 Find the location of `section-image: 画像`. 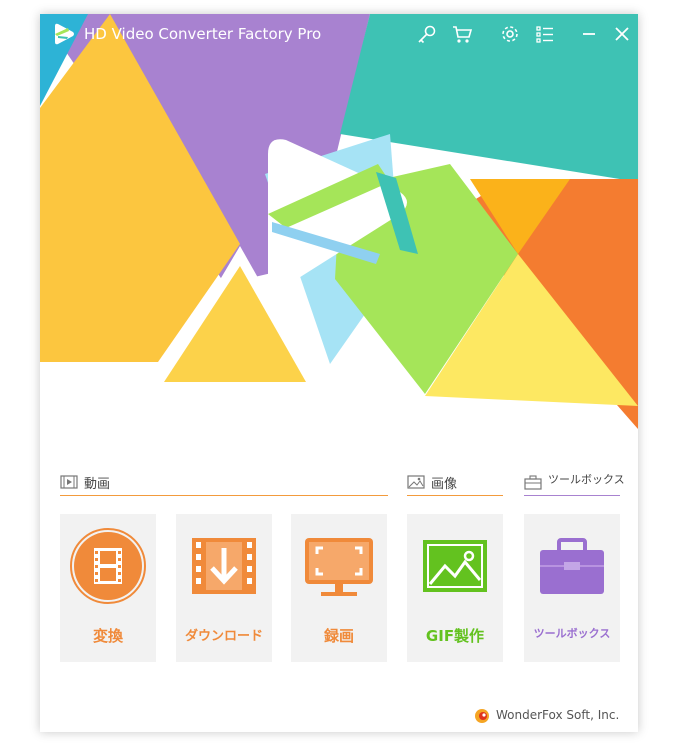

section-image: 画像 is located at coordinates (455, 484).